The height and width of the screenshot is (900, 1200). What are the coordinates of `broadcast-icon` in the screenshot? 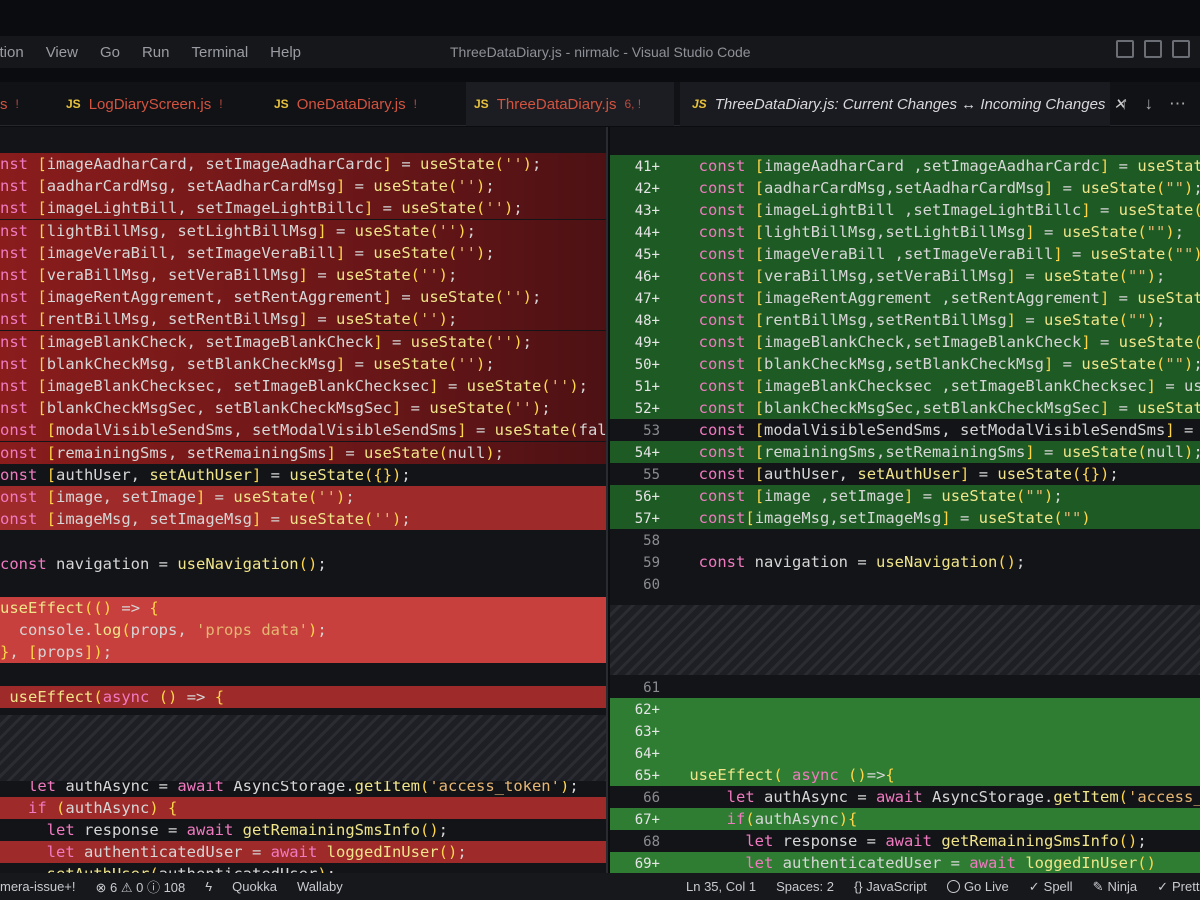 It's located at (953, 886).